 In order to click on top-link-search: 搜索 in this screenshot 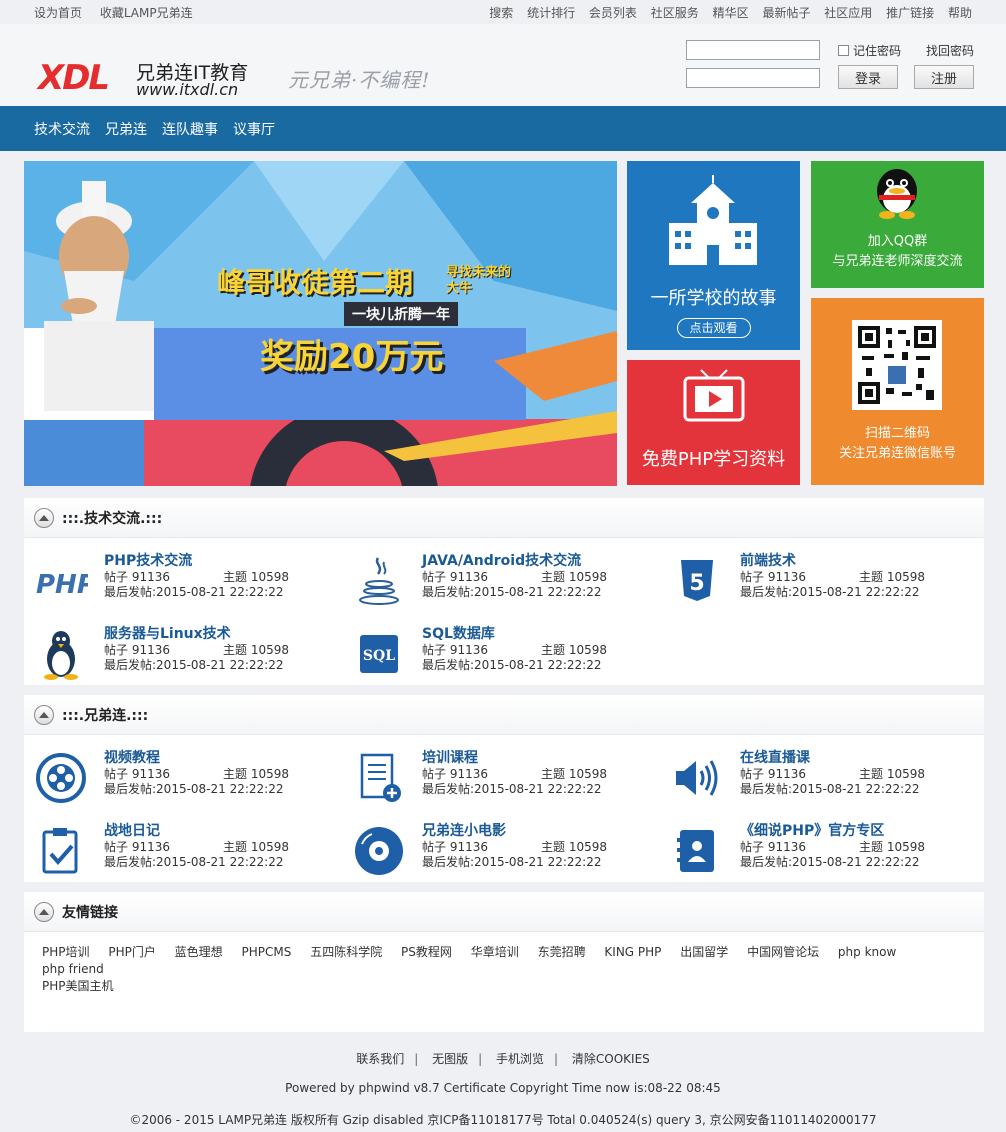, I will do `click(501, 13)`.